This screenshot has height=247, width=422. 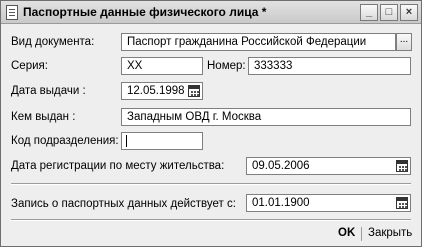 I want to click on footer-divider, so click(x=361, y=234).